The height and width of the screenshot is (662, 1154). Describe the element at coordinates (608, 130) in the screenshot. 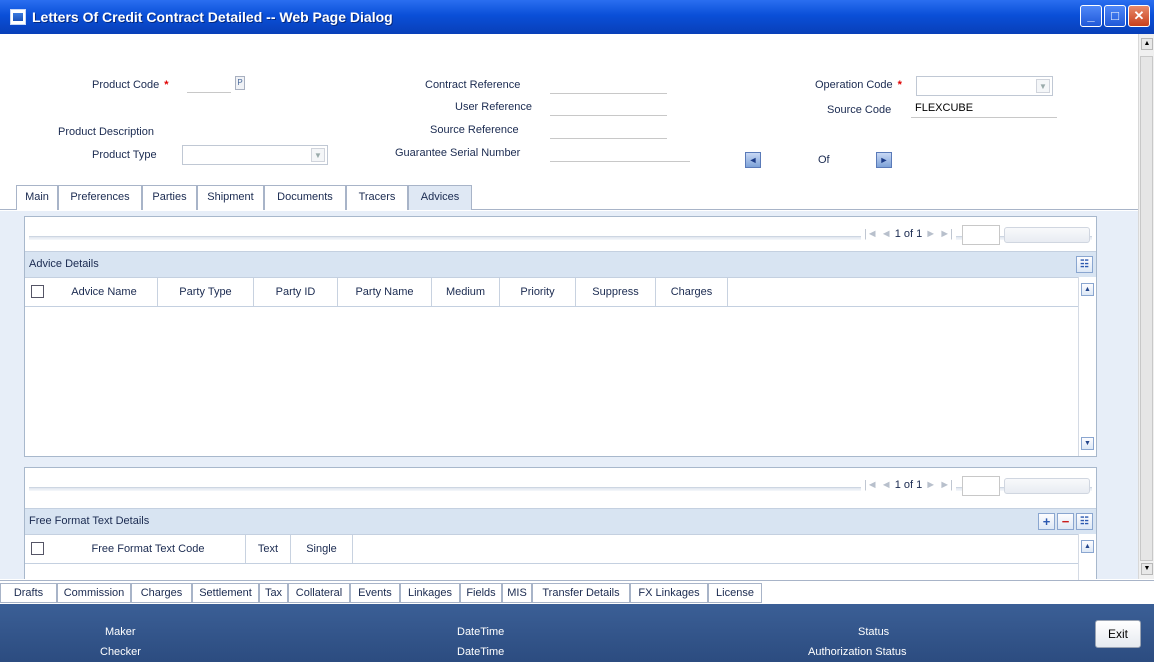

I see `source-reference-input` at that location.